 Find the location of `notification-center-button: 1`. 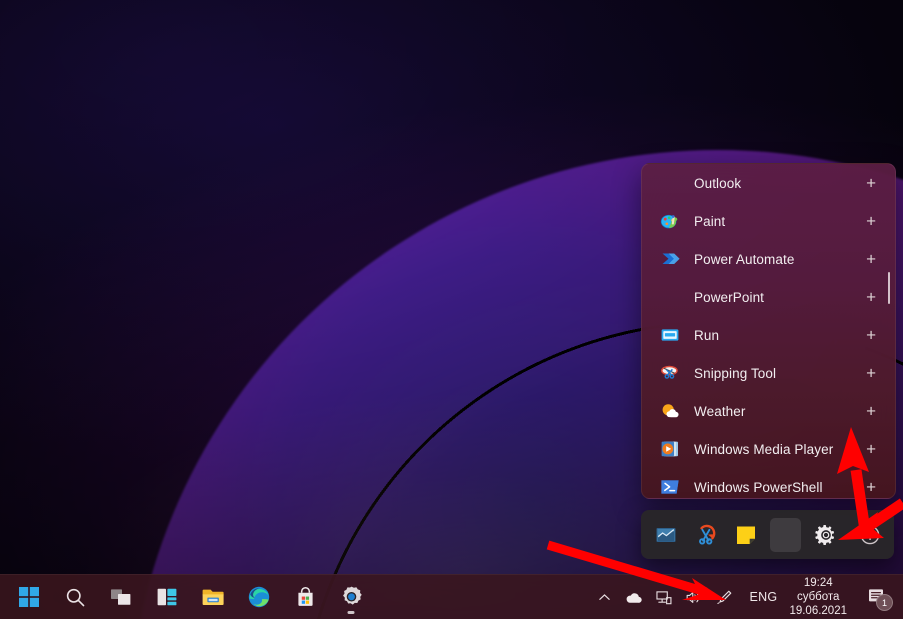

notification-center-button: 1 is located at coordinates (877, 597).